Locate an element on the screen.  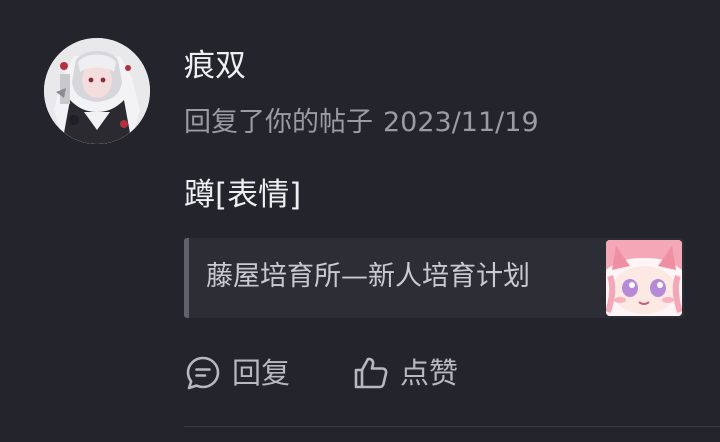
like-button: 点赞 is located at coordinates (405, 373).